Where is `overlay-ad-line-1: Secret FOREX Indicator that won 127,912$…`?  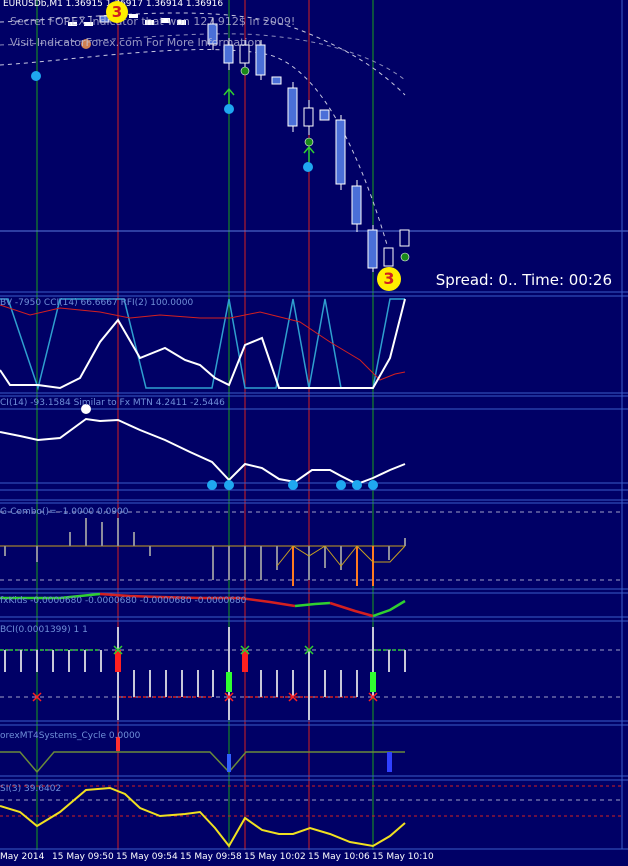 overlay-ad-line-1: Secret FOREX Indicator that won 127,912$… is located at coordinates (153, 21).